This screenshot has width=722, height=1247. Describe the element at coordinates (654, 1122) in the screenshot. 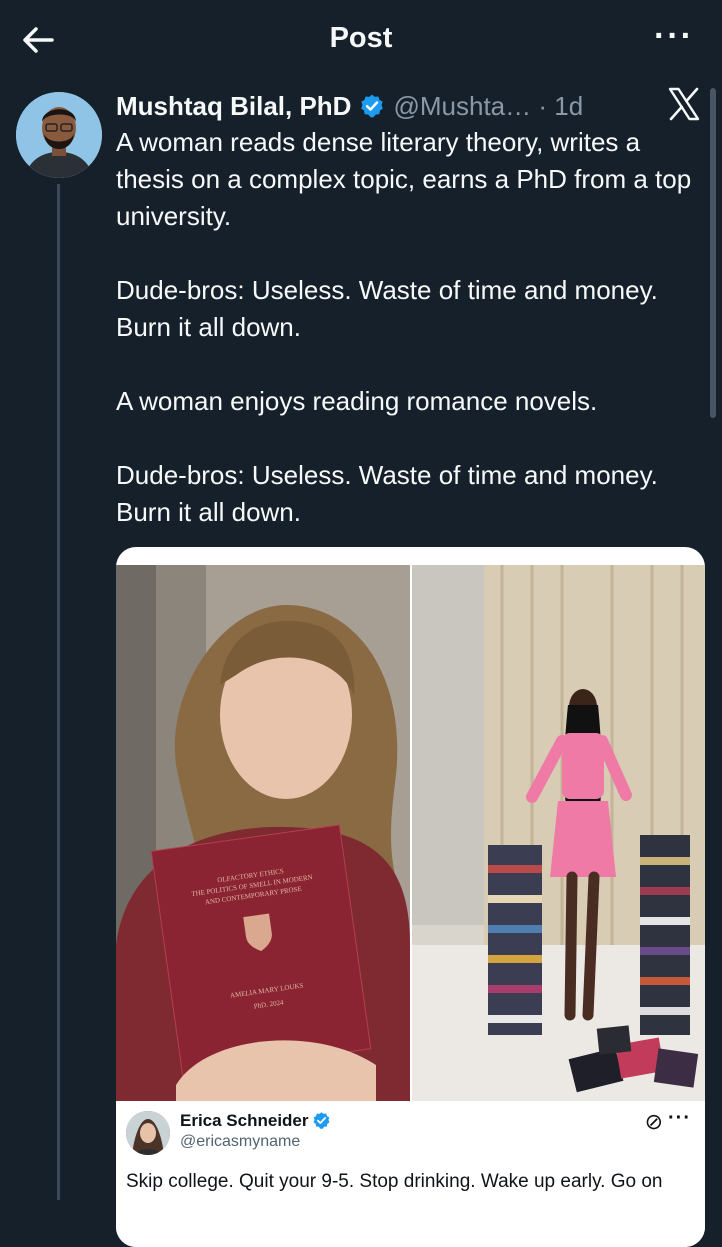

I see `grok-icon: ⊘` at that location.